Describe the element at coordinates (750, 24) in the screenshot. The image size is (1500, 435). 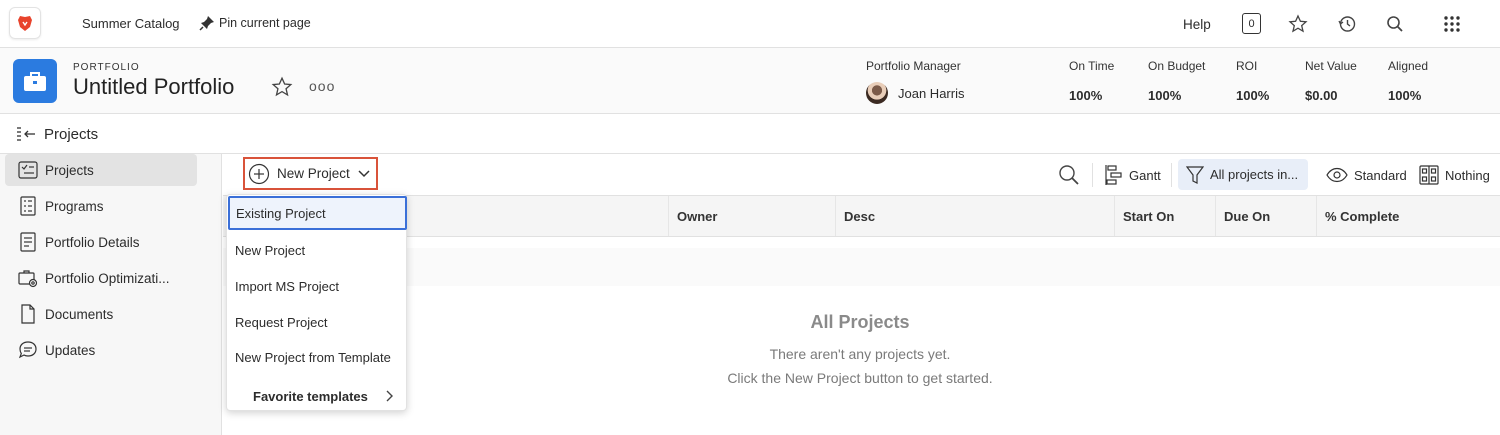
I see `top-bar: Summer Catalog Pin current page Help 0` at that location.